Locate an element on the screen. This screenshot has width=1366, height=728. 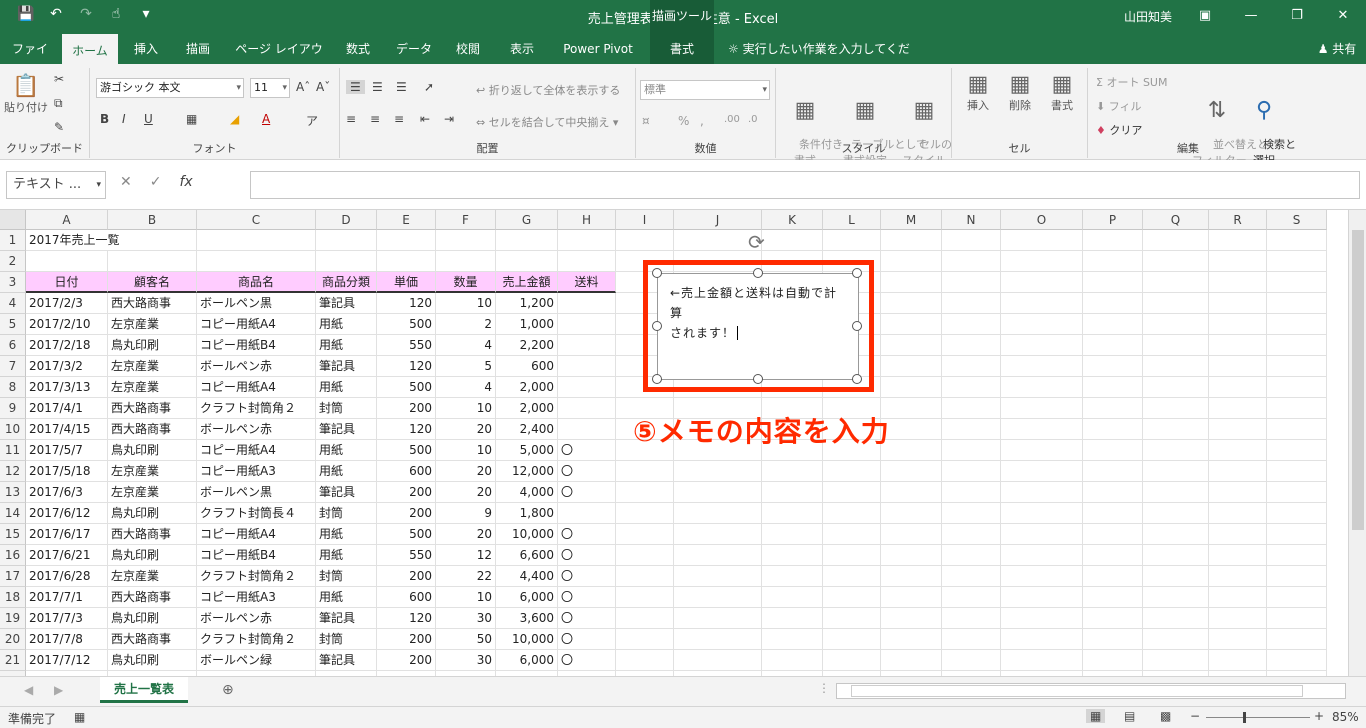
cell: 200 is located at coordinates (406, 513).